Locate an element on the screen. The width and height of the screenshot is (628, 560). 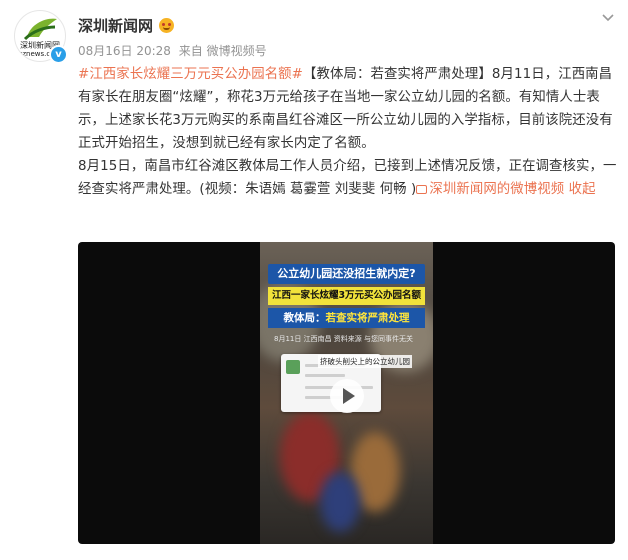
username: 深圳新闻网 is located at coordinates (115, 25).